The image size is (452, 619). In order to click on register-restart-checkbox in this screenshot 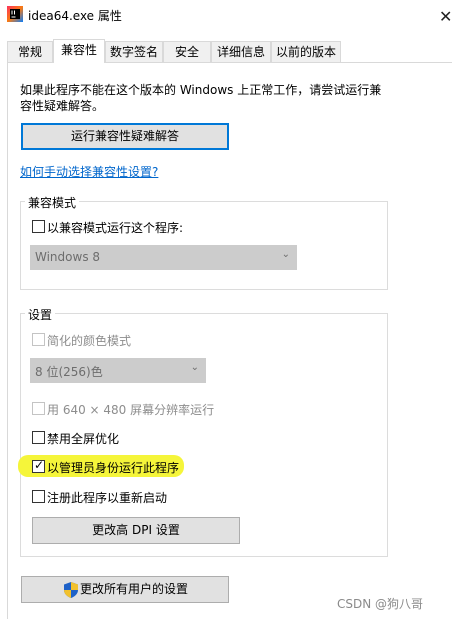, I will do `click(38, 496)`.